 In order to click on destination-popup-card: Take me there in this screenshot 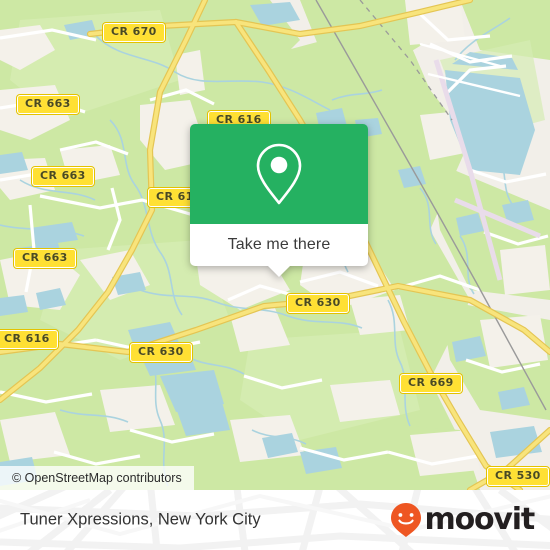, I will do `click(279, 200)`.